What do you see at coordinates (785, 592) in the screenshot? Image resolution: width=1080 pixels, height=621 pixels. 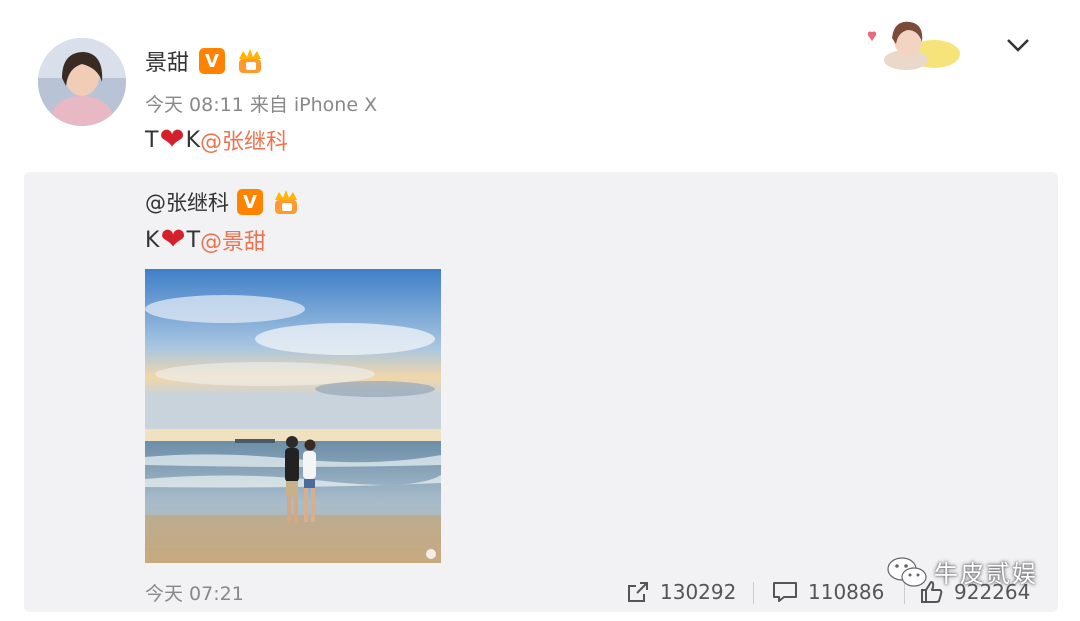 I see `comment-icon` at bounding box center [785, 592].